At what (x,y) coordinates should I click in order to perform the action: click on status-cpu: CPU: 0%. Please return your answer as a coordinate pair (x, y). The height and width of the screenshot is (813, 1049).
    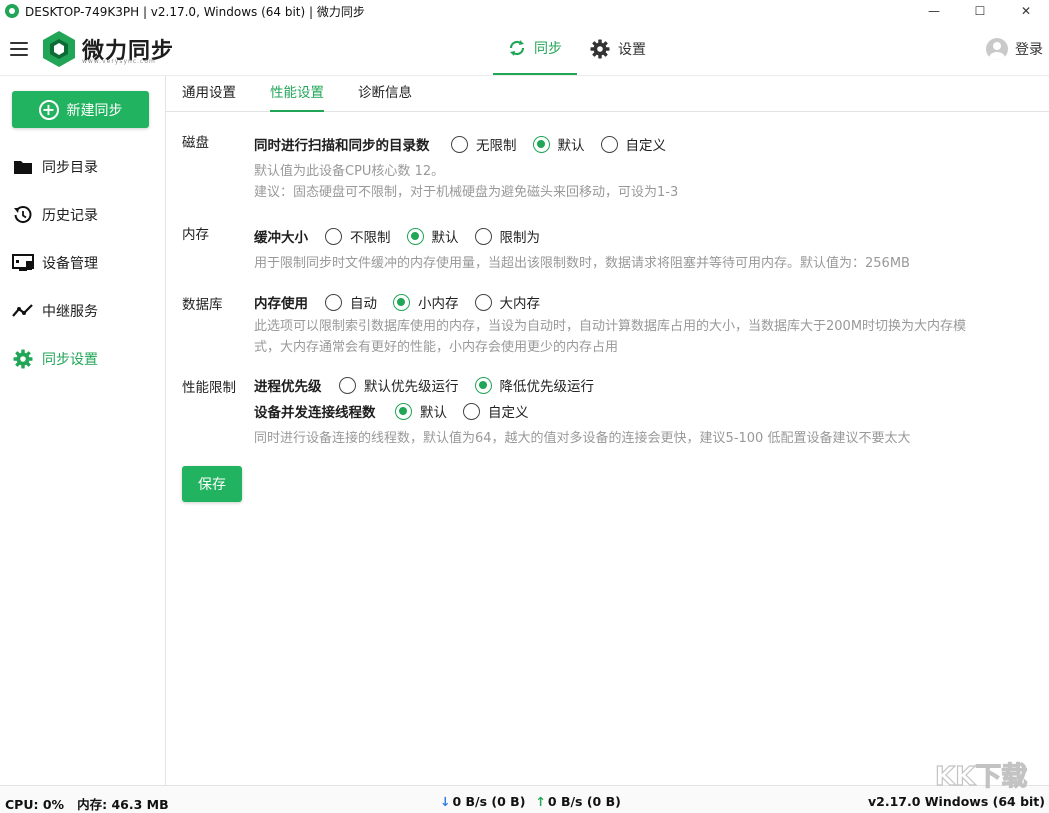
    Looking at the image, I should click on (35, 804).